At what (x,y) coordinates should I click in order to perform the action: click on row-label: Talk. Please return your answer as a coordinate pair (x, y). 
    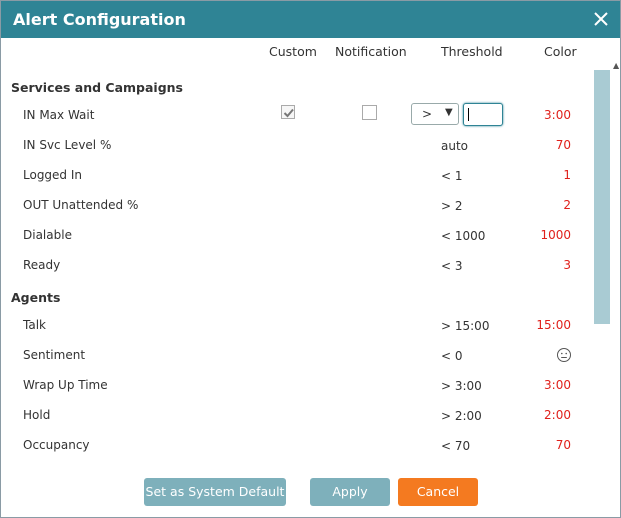
    Looking at the image, I should click on (34, 325).